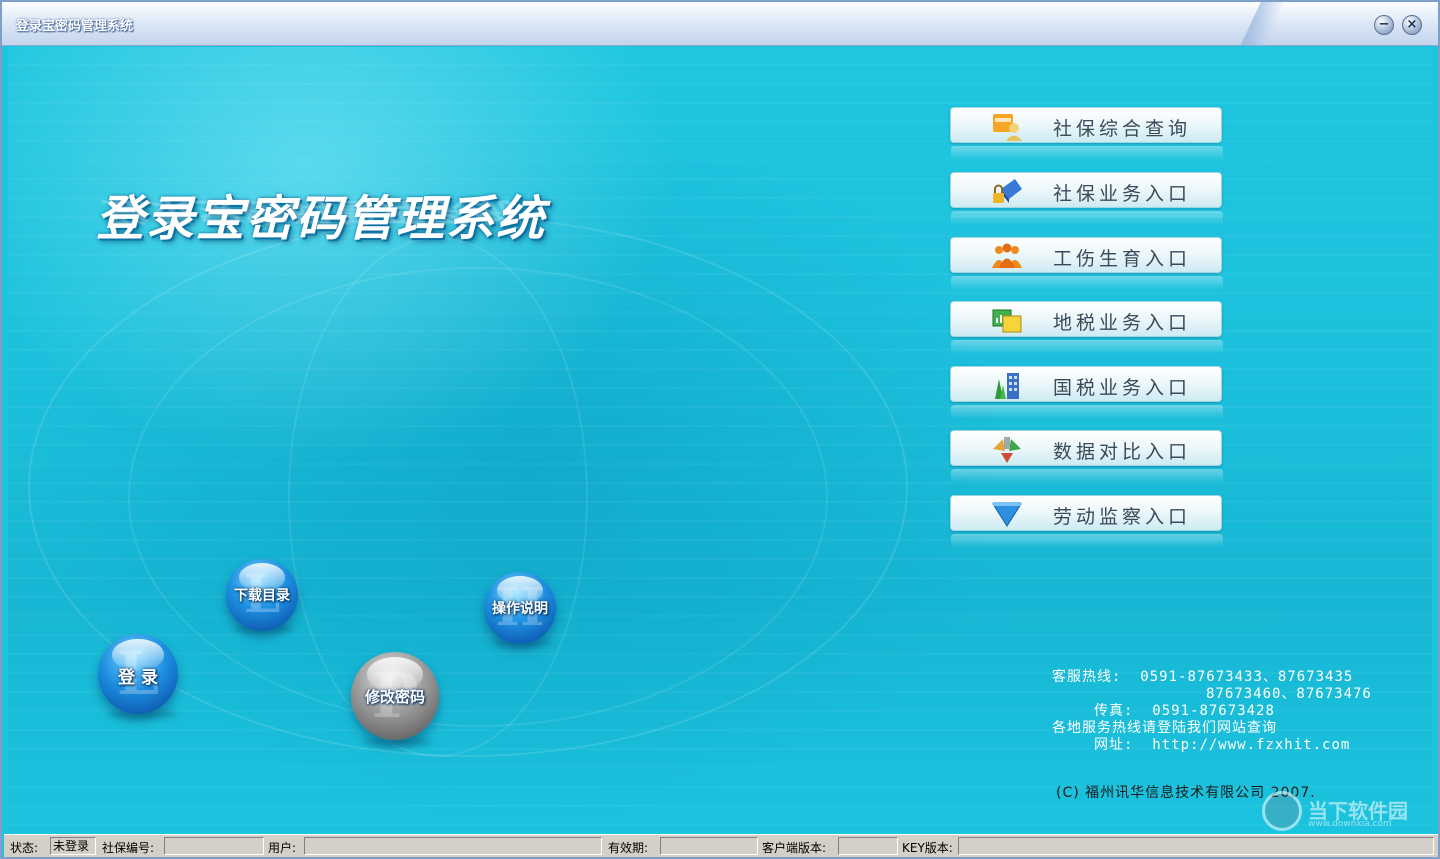 The image size is (1440, 859). Describe the element at coordinates (1122, 194) in the screenshot. I see `menu-item-label: 社保业务入口` at that location.